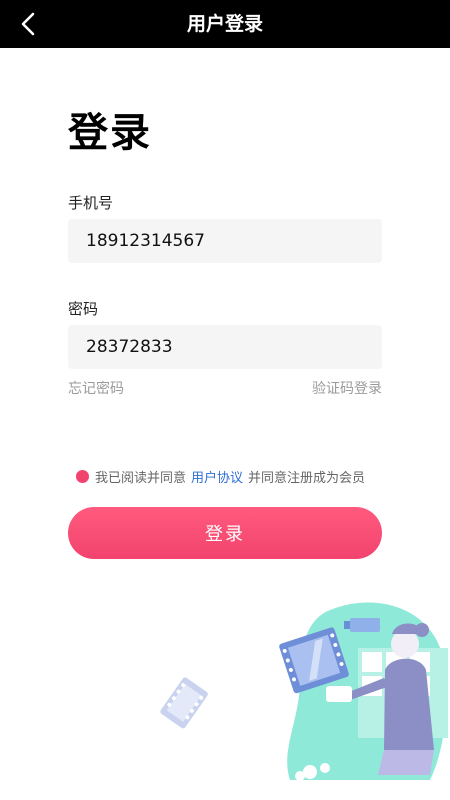  I want to click on user-agreement-link: 用户协议, so click(217, 476).